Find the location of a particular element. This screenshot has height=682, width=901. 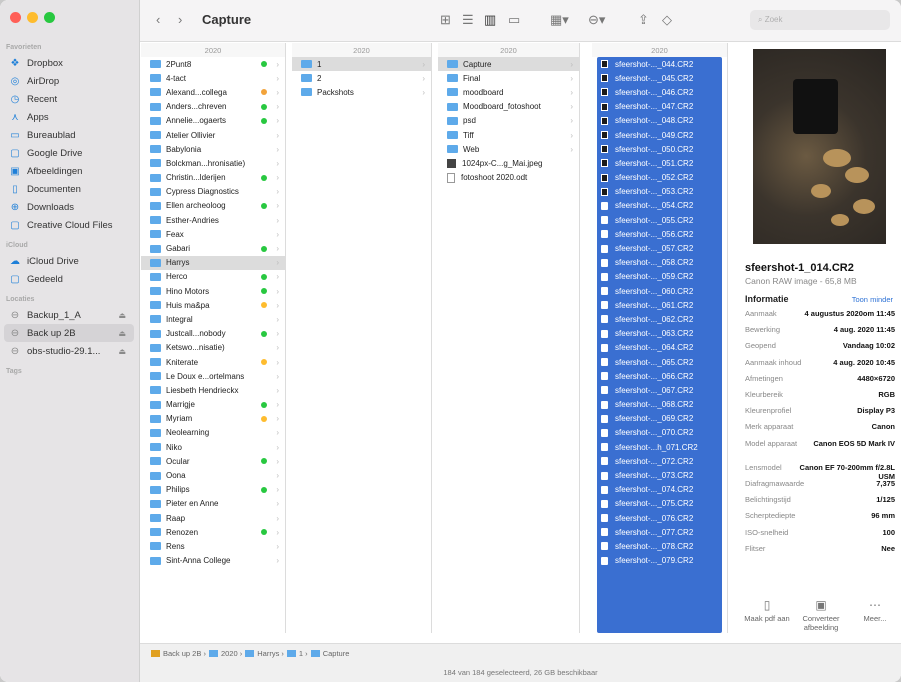

file-row: sfeershot-..._055.CR2 is located at coordinates (659, 220).